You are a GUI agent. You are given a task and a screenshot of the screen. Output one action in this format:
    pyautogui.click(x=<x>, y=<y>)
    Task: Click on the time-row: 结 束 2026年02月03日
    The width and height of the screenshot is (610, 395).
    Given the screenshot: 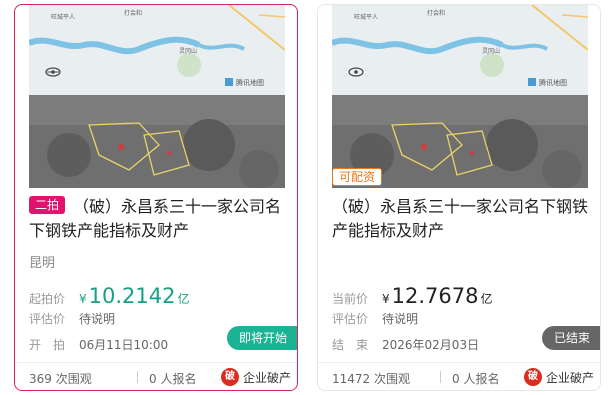 What is the action you would take?
    pyautogui.click(x=405, y=344)
    